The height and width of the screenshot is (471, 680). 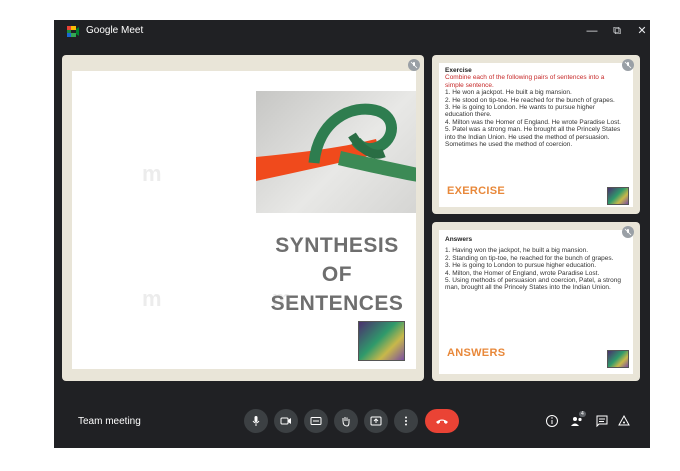 What do you see at coordinates (476, 191) in the screenshot?
I see `exercise-label: EXERCISE` at bounding box center [476, 191].